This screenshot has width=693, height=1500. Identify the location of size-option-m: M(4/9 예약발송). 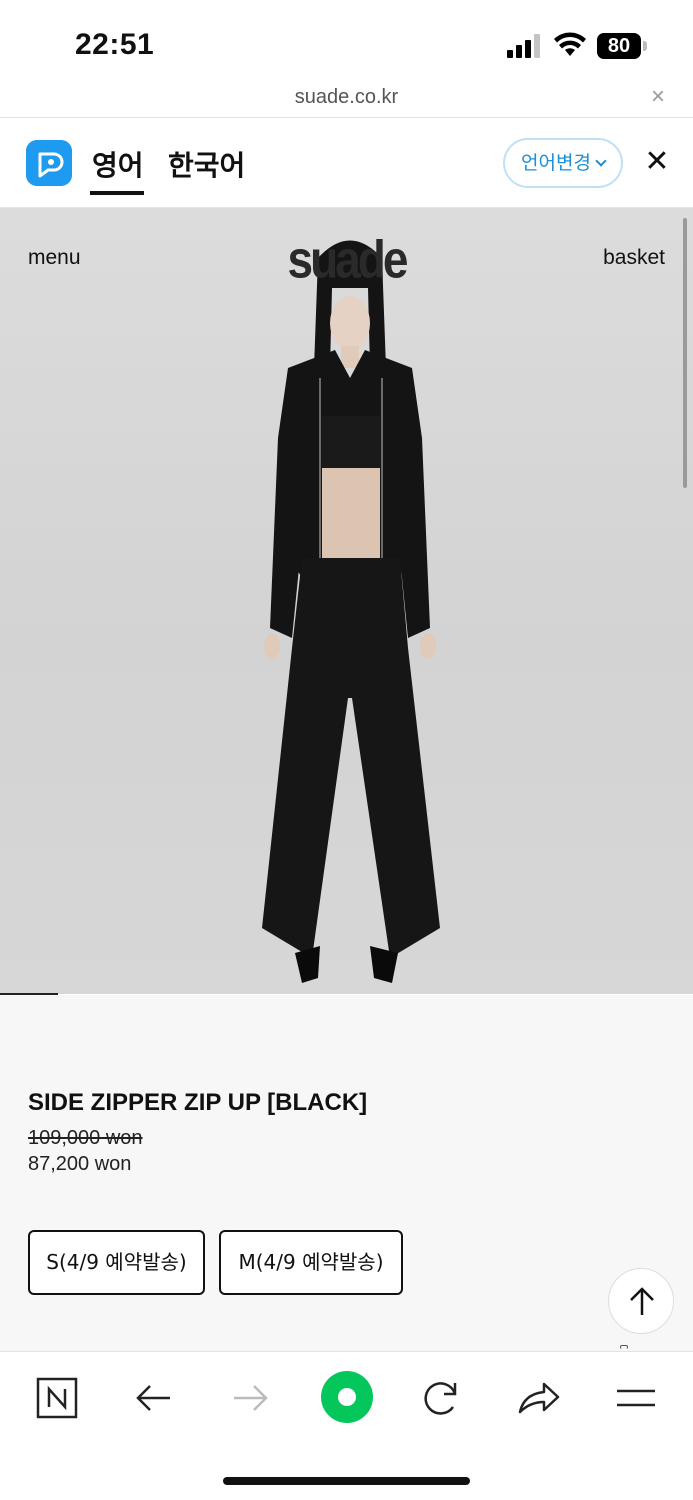
(311, 1262).